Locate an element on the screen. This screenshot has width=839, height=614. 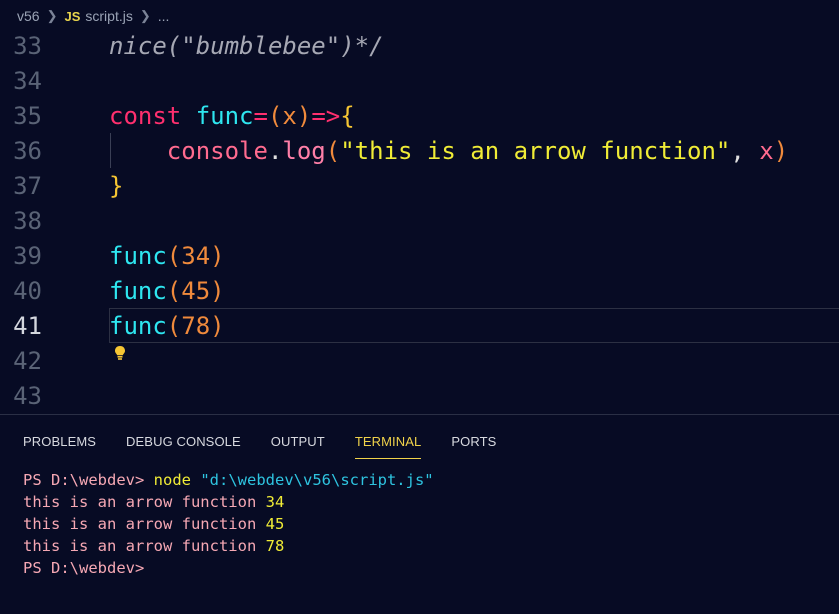
line-number: 41 is located at coordinates (27, 325).